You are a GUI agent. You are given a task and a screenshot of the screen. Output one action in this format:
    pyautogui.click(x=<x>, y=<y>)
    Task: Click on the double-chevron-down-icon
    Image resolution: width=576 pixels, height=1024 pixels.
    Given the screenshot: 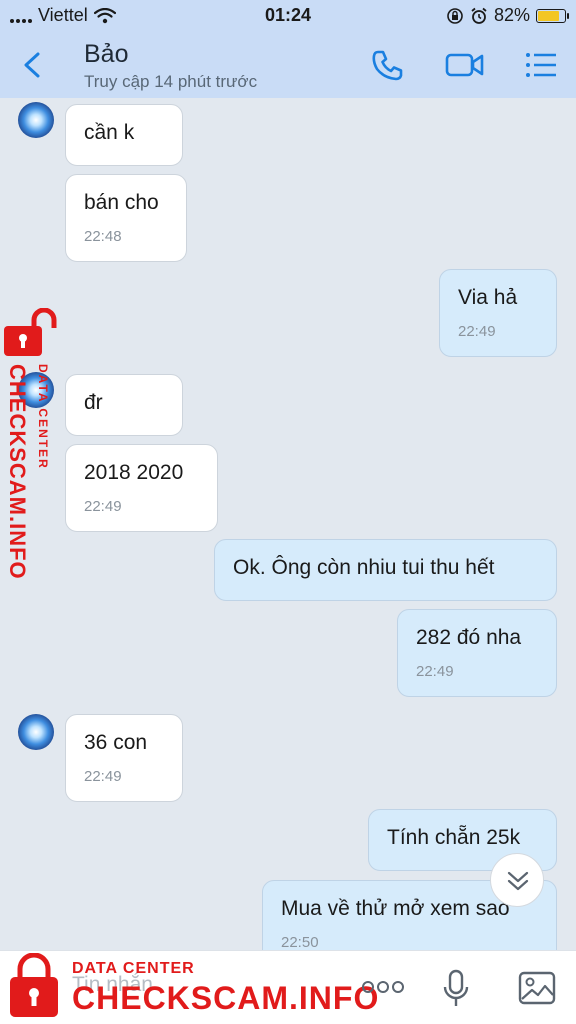 What is the action you would take?
    pyautogui.click(x=518, y=881)
    